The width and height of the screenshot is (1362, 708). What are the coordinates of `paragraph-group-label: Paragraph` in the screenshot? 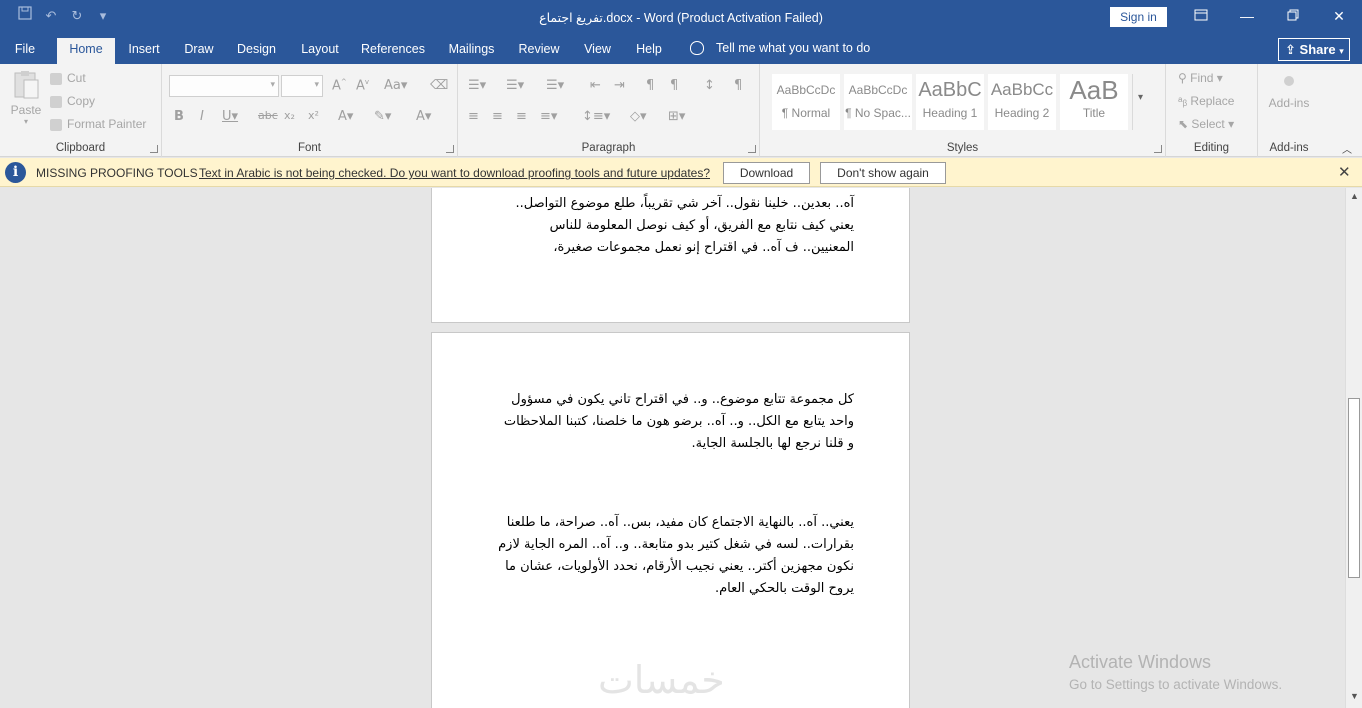 It's located at (608, 148).